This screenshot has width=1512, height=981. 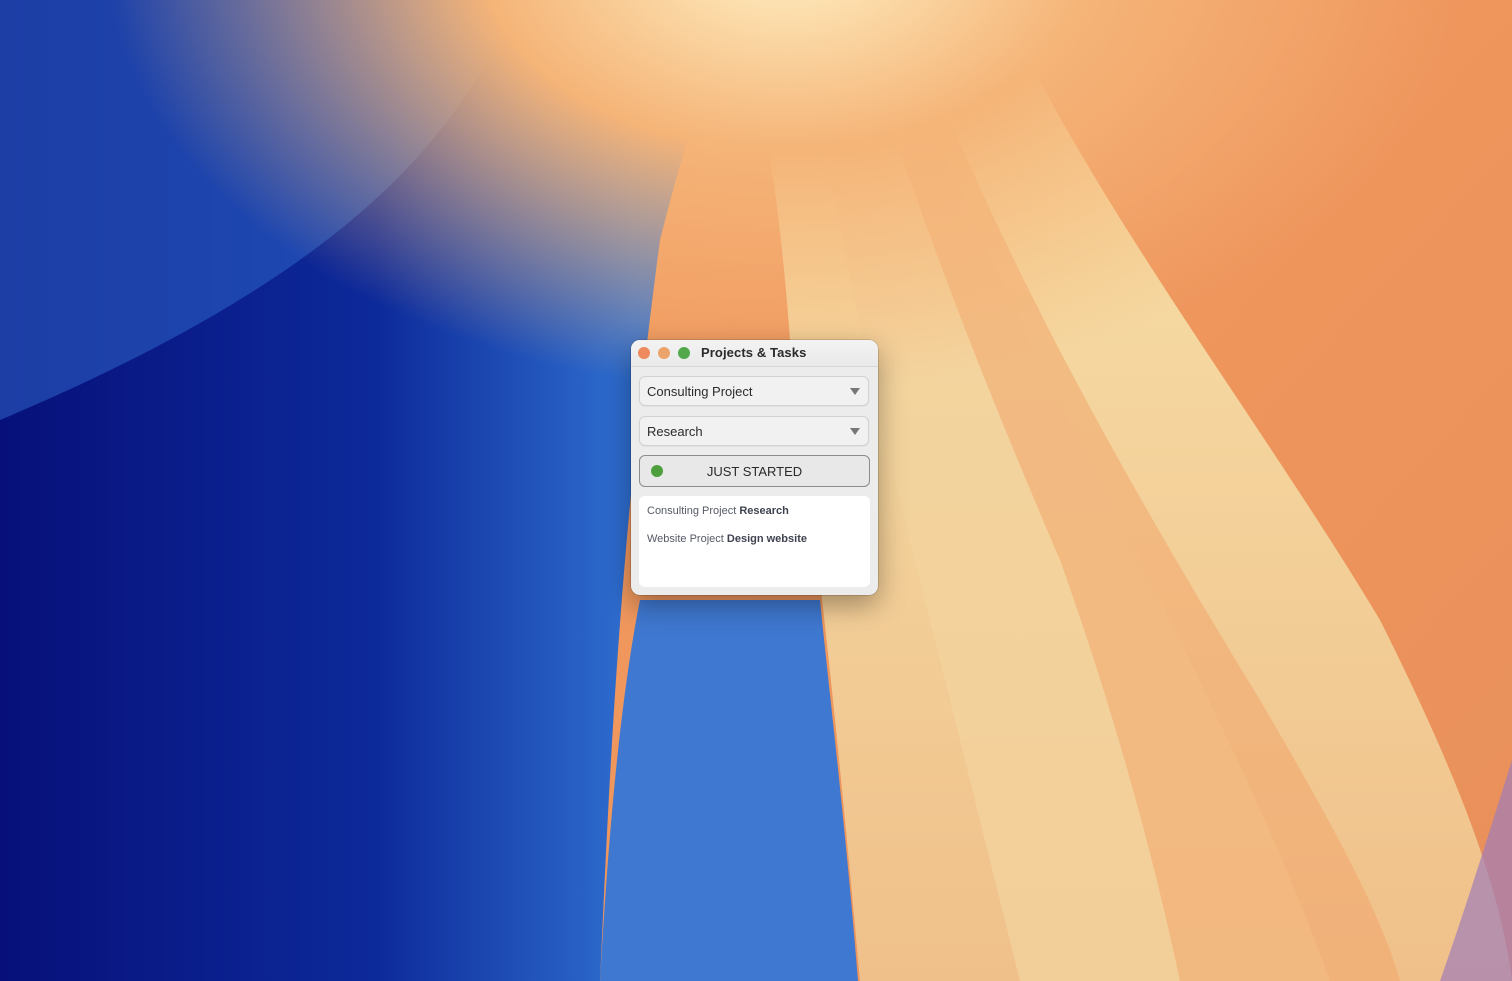 What do you see at coordinates (684, 353) in the screenshot?
I see `zoom-window-button` at bounding box center [684, 353].